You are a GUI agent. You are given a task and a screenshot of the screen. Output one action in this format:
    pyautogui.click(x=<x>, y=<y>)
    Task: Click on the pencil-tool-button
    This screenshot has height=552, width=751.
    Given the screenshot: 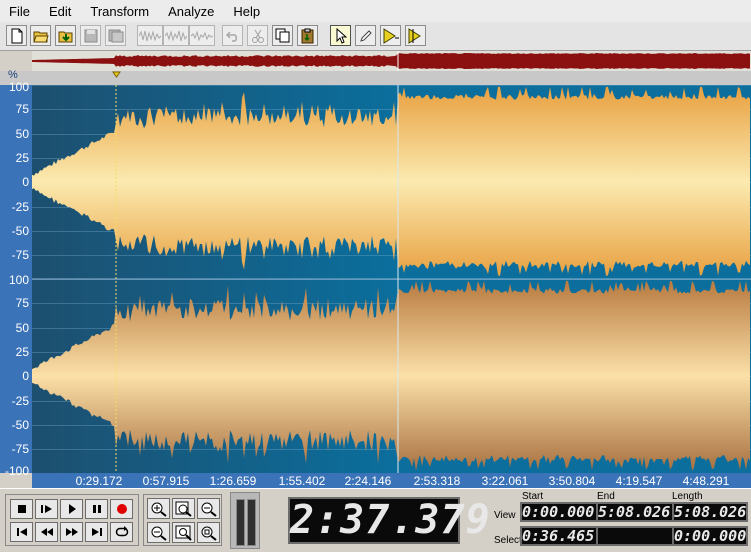 What is the action you would take?
    pyautogui.click(x=365, y=35)
    